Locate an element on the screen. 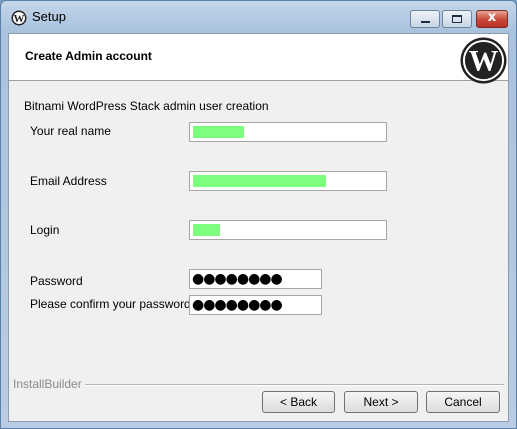 This screenshot has height=429, width=517. email-label: Email Address is located at coordinates (68, 181).